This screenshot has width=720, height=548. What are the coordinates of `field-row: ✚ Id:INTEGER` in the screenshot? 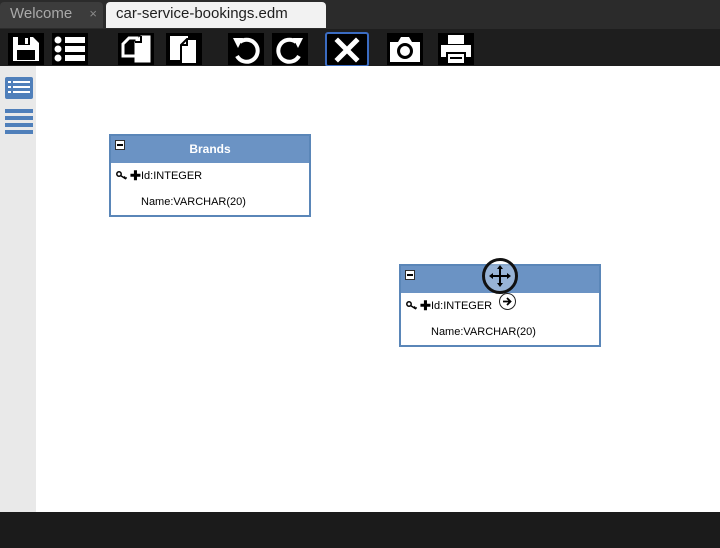 It's located at (210, 176).